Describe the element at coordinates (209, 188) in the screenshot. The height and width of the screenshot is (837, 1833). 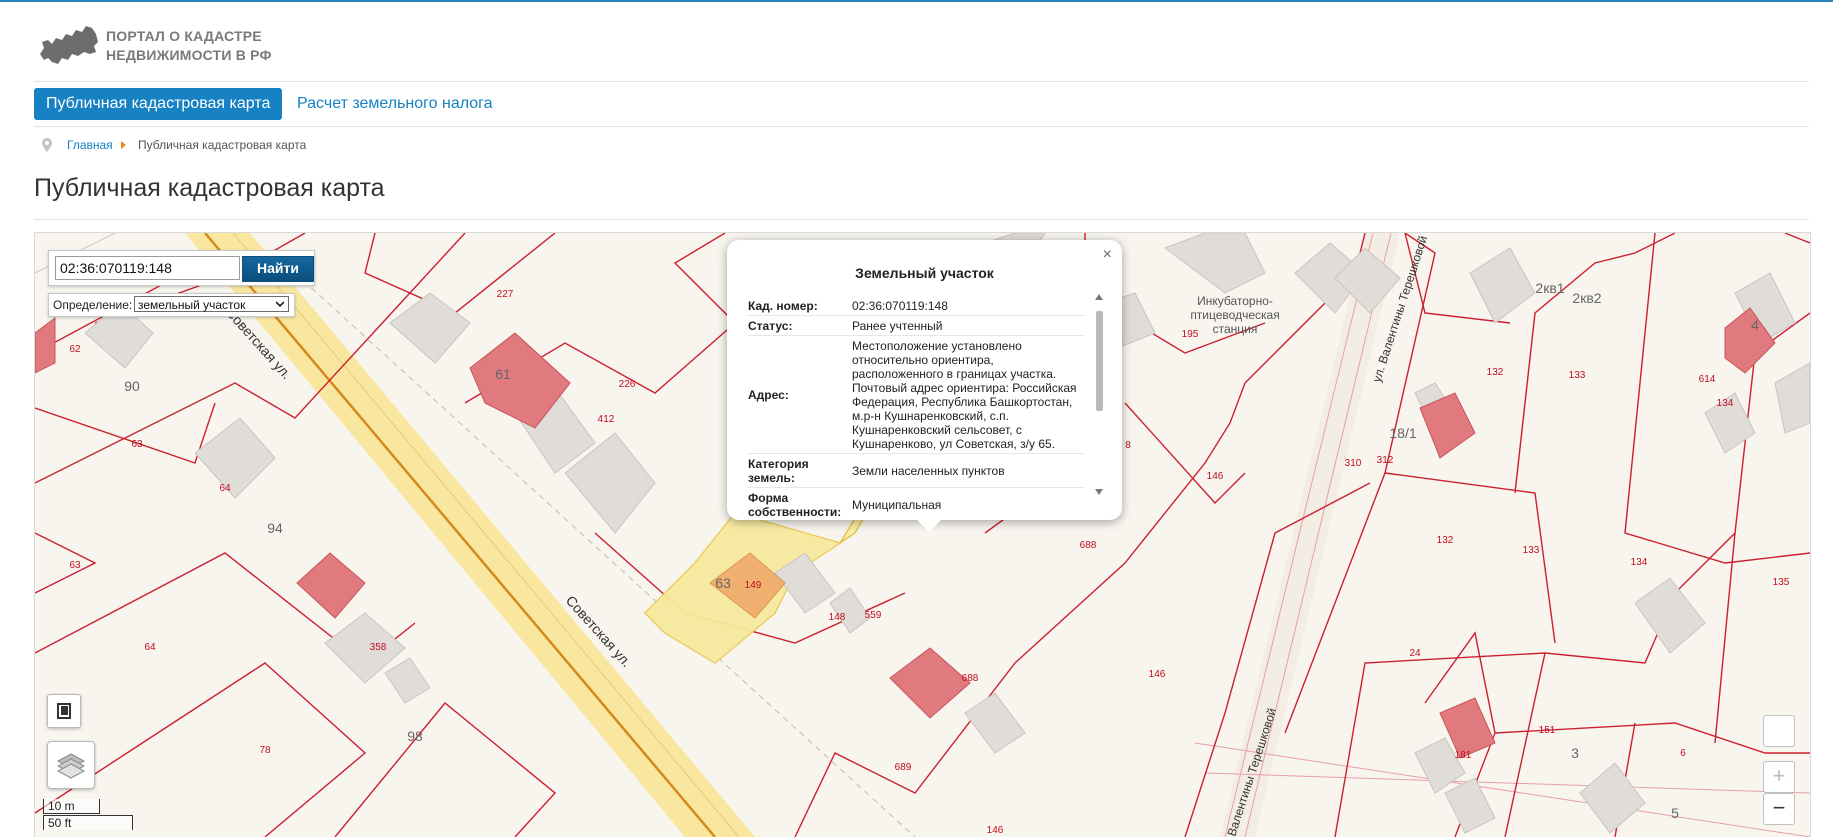
I see `page-title: Публичная кадастровая карта` at that location.